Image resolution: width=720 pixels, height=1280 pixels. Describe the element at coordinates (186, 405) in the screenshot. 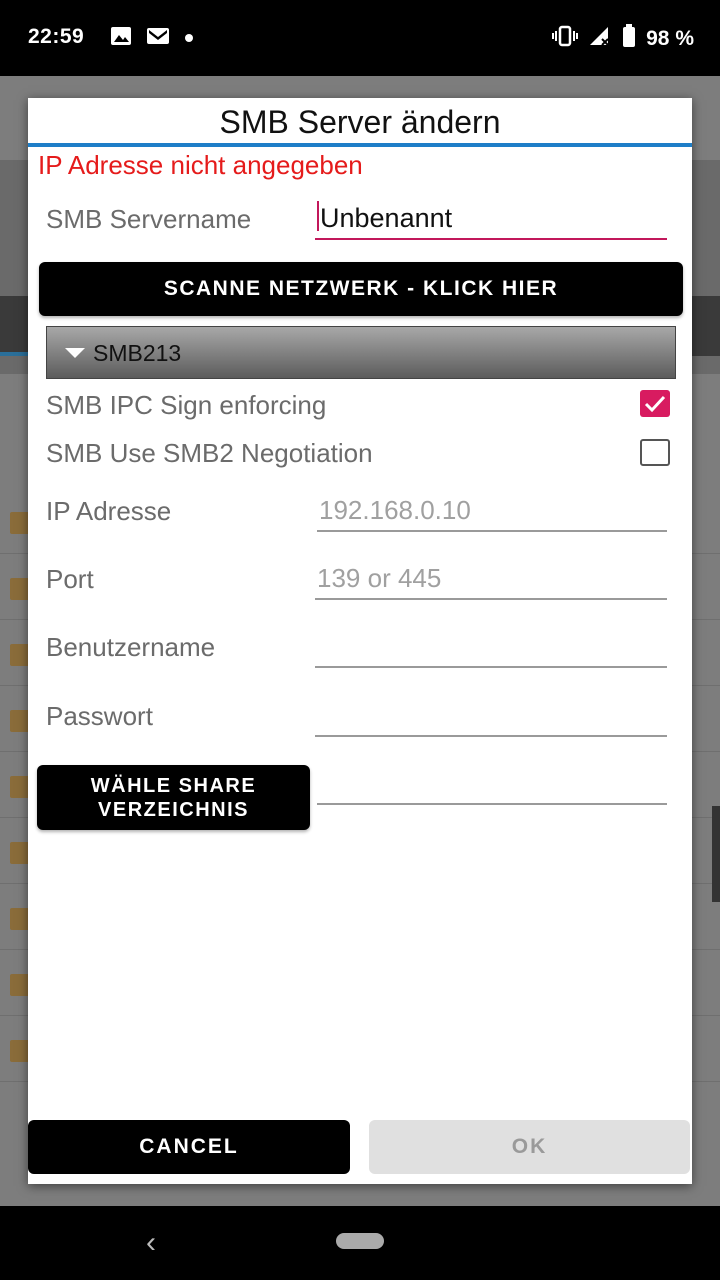

I see `ipc-sign-label: SMB IPC Sign enforcing` at that location.